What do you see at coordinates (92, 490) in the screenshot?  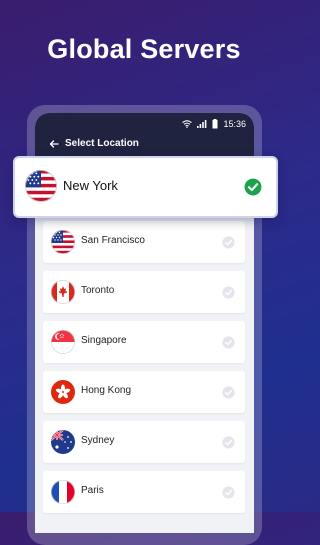 I see `location-name: Paris` at bounding box center [92, 490].